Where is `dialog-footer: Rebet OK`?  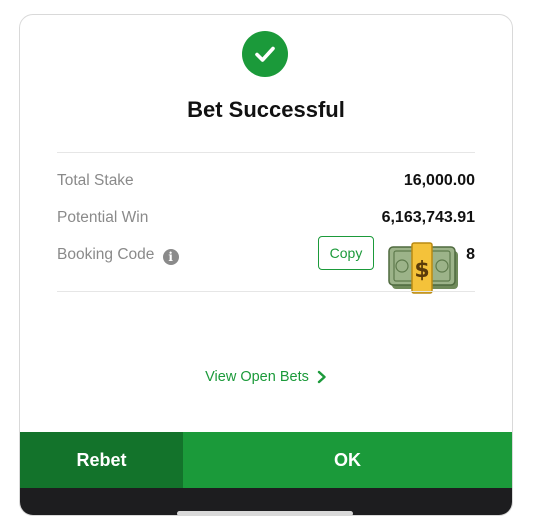 dialog-footer: Rebet OK is located at coordinates (266, 460).